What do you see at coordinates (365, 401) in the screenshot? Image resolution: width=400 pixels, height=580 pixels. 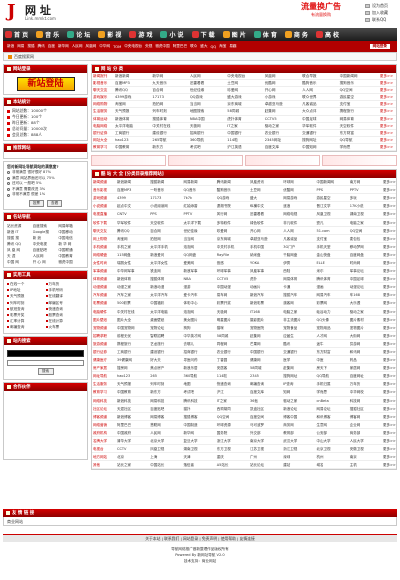 I see `site-link: 科技网` at bounding box center [365, 401].